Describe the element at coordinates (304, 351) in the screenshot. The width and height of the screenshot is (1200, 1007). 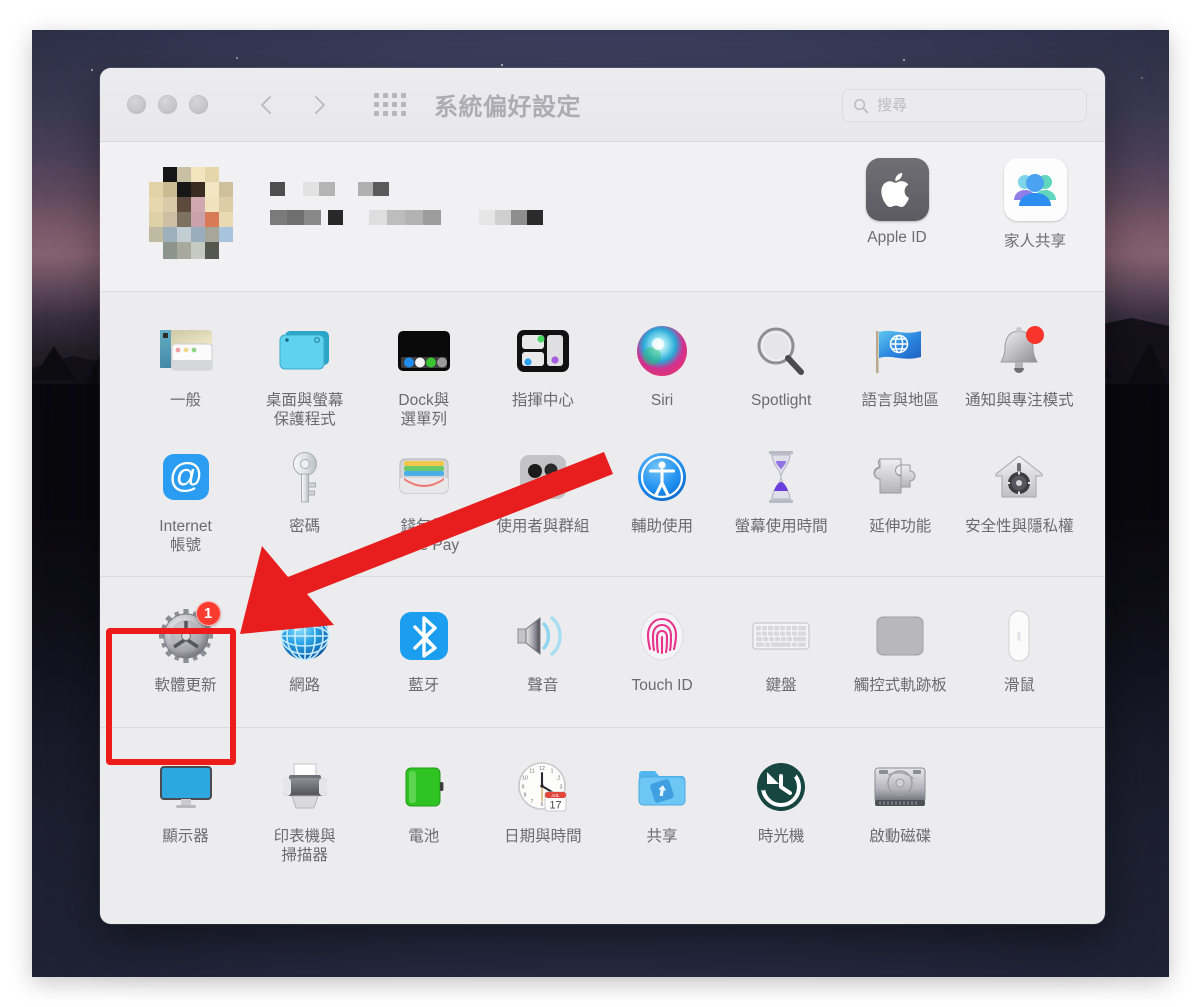
I see `desktop-screensaver-icon` at that location.